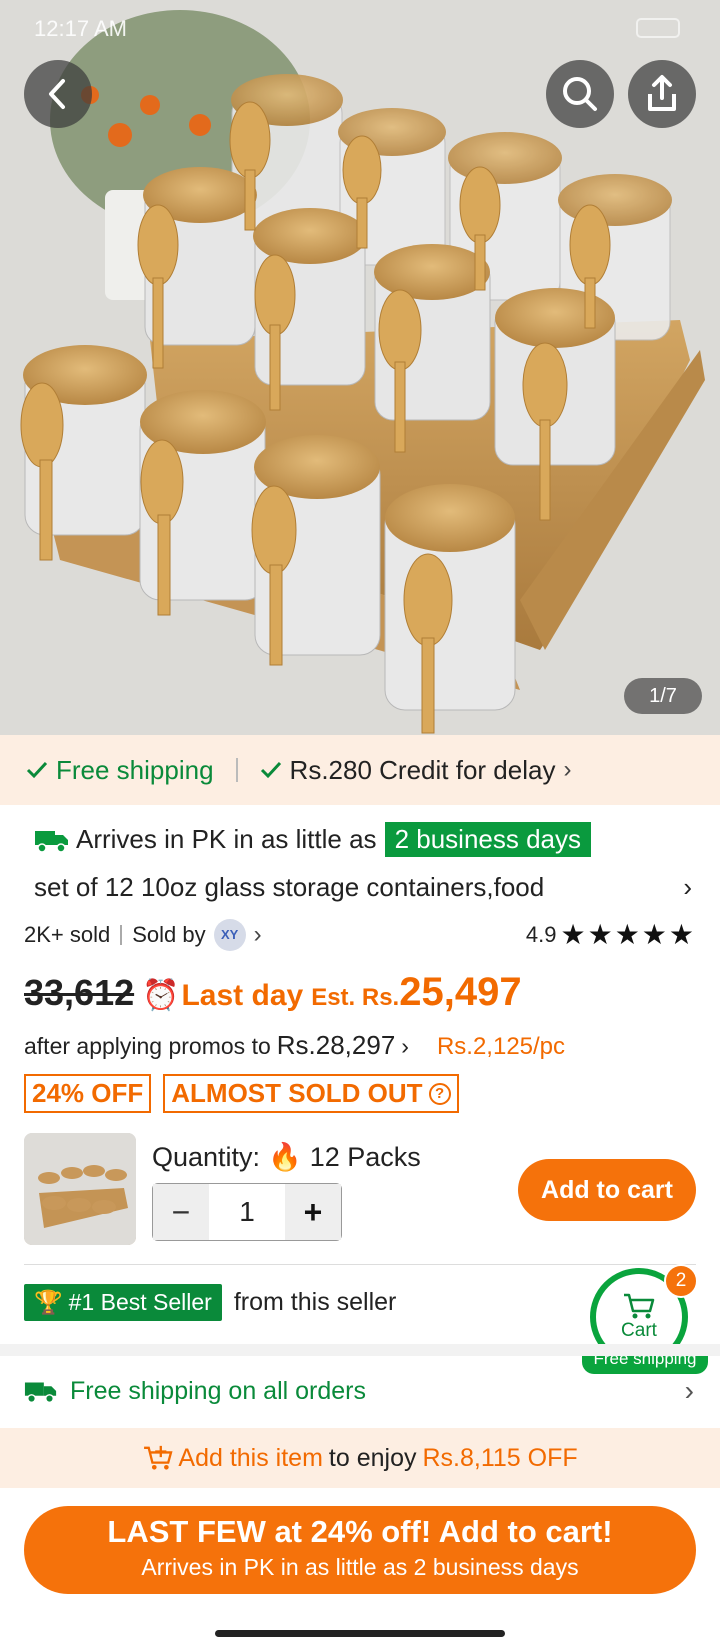 This screenshot has width=720, height=1650. I want to click on cart-count-badge: 2, so click(681, 1281).